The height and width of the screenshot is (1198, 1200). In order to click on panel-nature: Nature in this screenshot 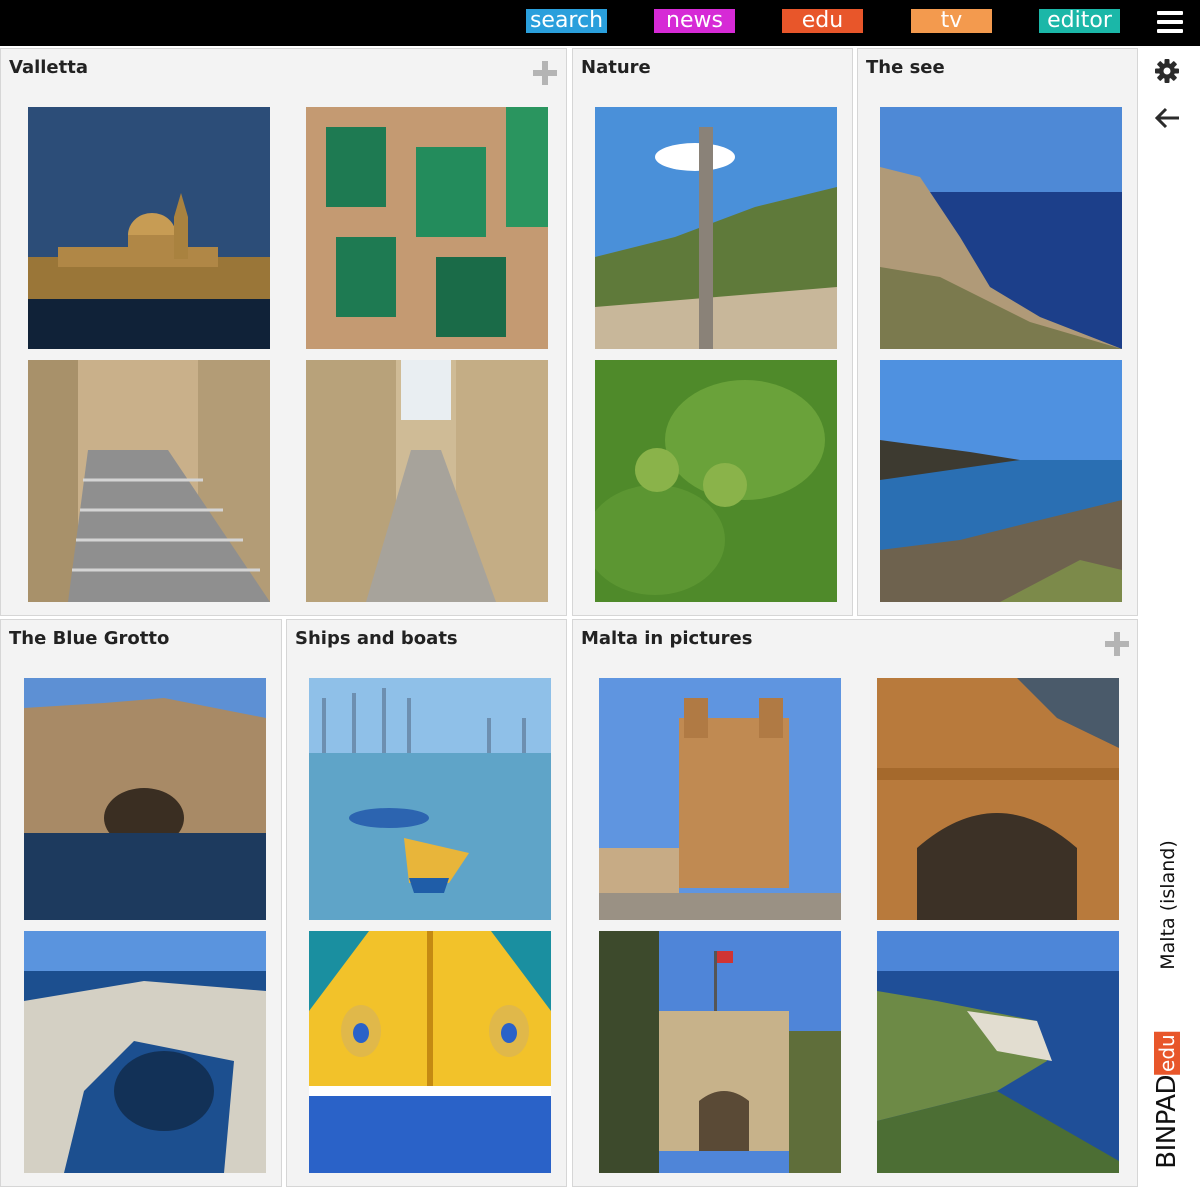, I will do `click(712, 332)`.